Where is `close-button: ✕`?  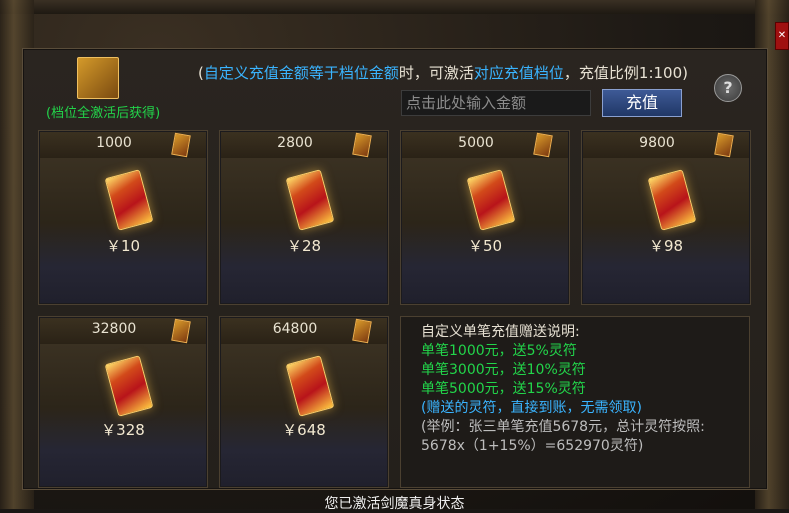
close-button: ✕ is located at coordinates (782, 36).